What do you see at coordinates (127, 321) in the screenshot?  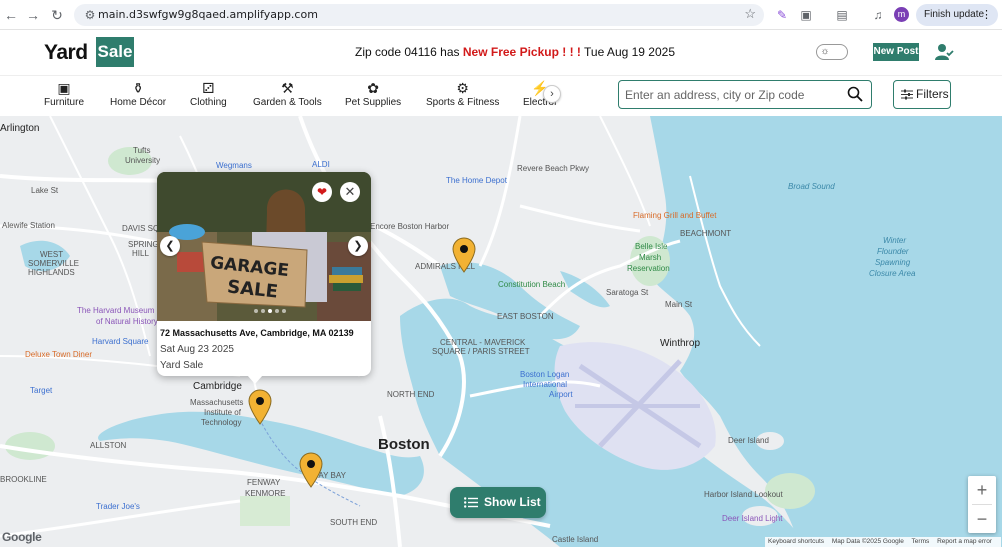 I see `map-label-natural-history: of Natural History` at bounding box center [127, 321].